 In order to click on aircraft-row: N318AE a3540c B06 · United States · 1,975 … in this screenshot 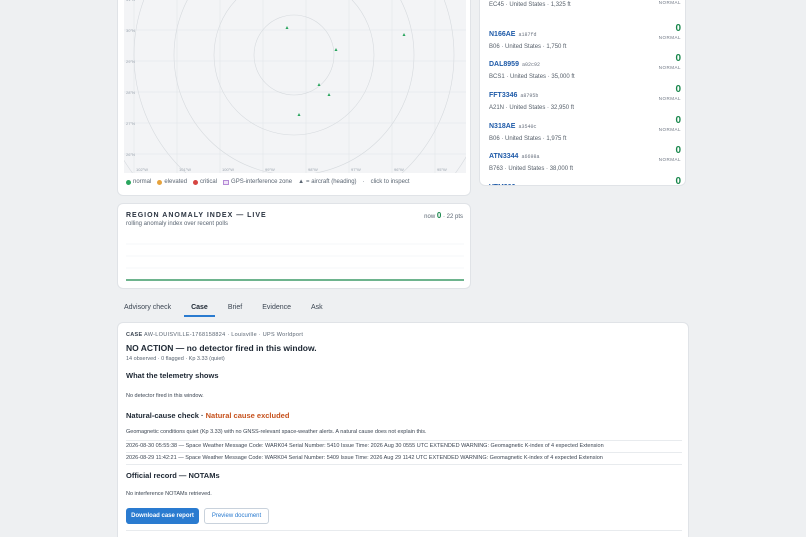, I will do `click(585, 129)`.